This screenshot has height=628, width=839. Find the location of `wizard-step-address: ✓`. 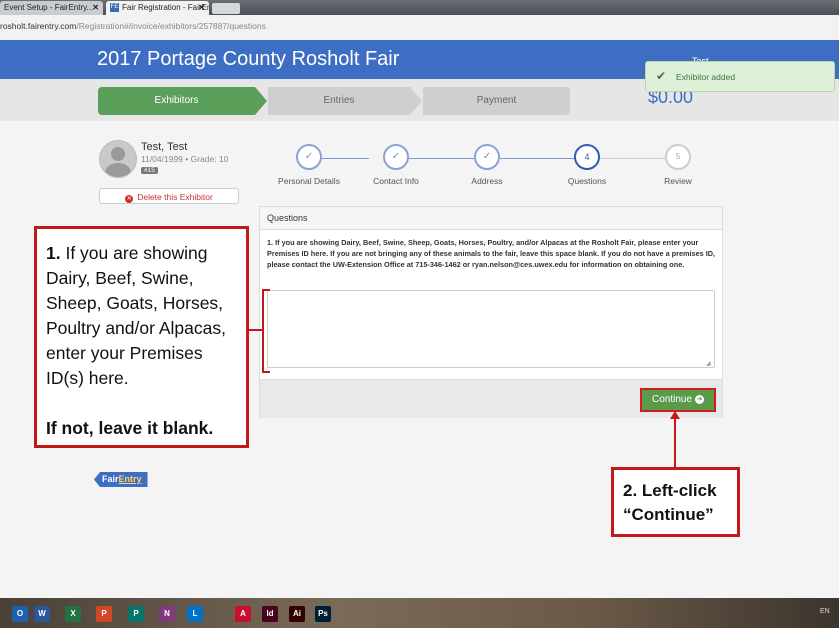

wizard-step-address: ✓ is located at coordinates (487, 157).